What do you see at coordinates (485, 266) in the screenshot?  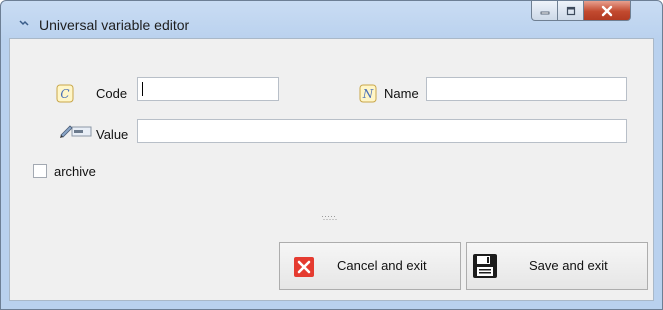 I see `floppy-disk-icon` at bounding box center [485, 266].